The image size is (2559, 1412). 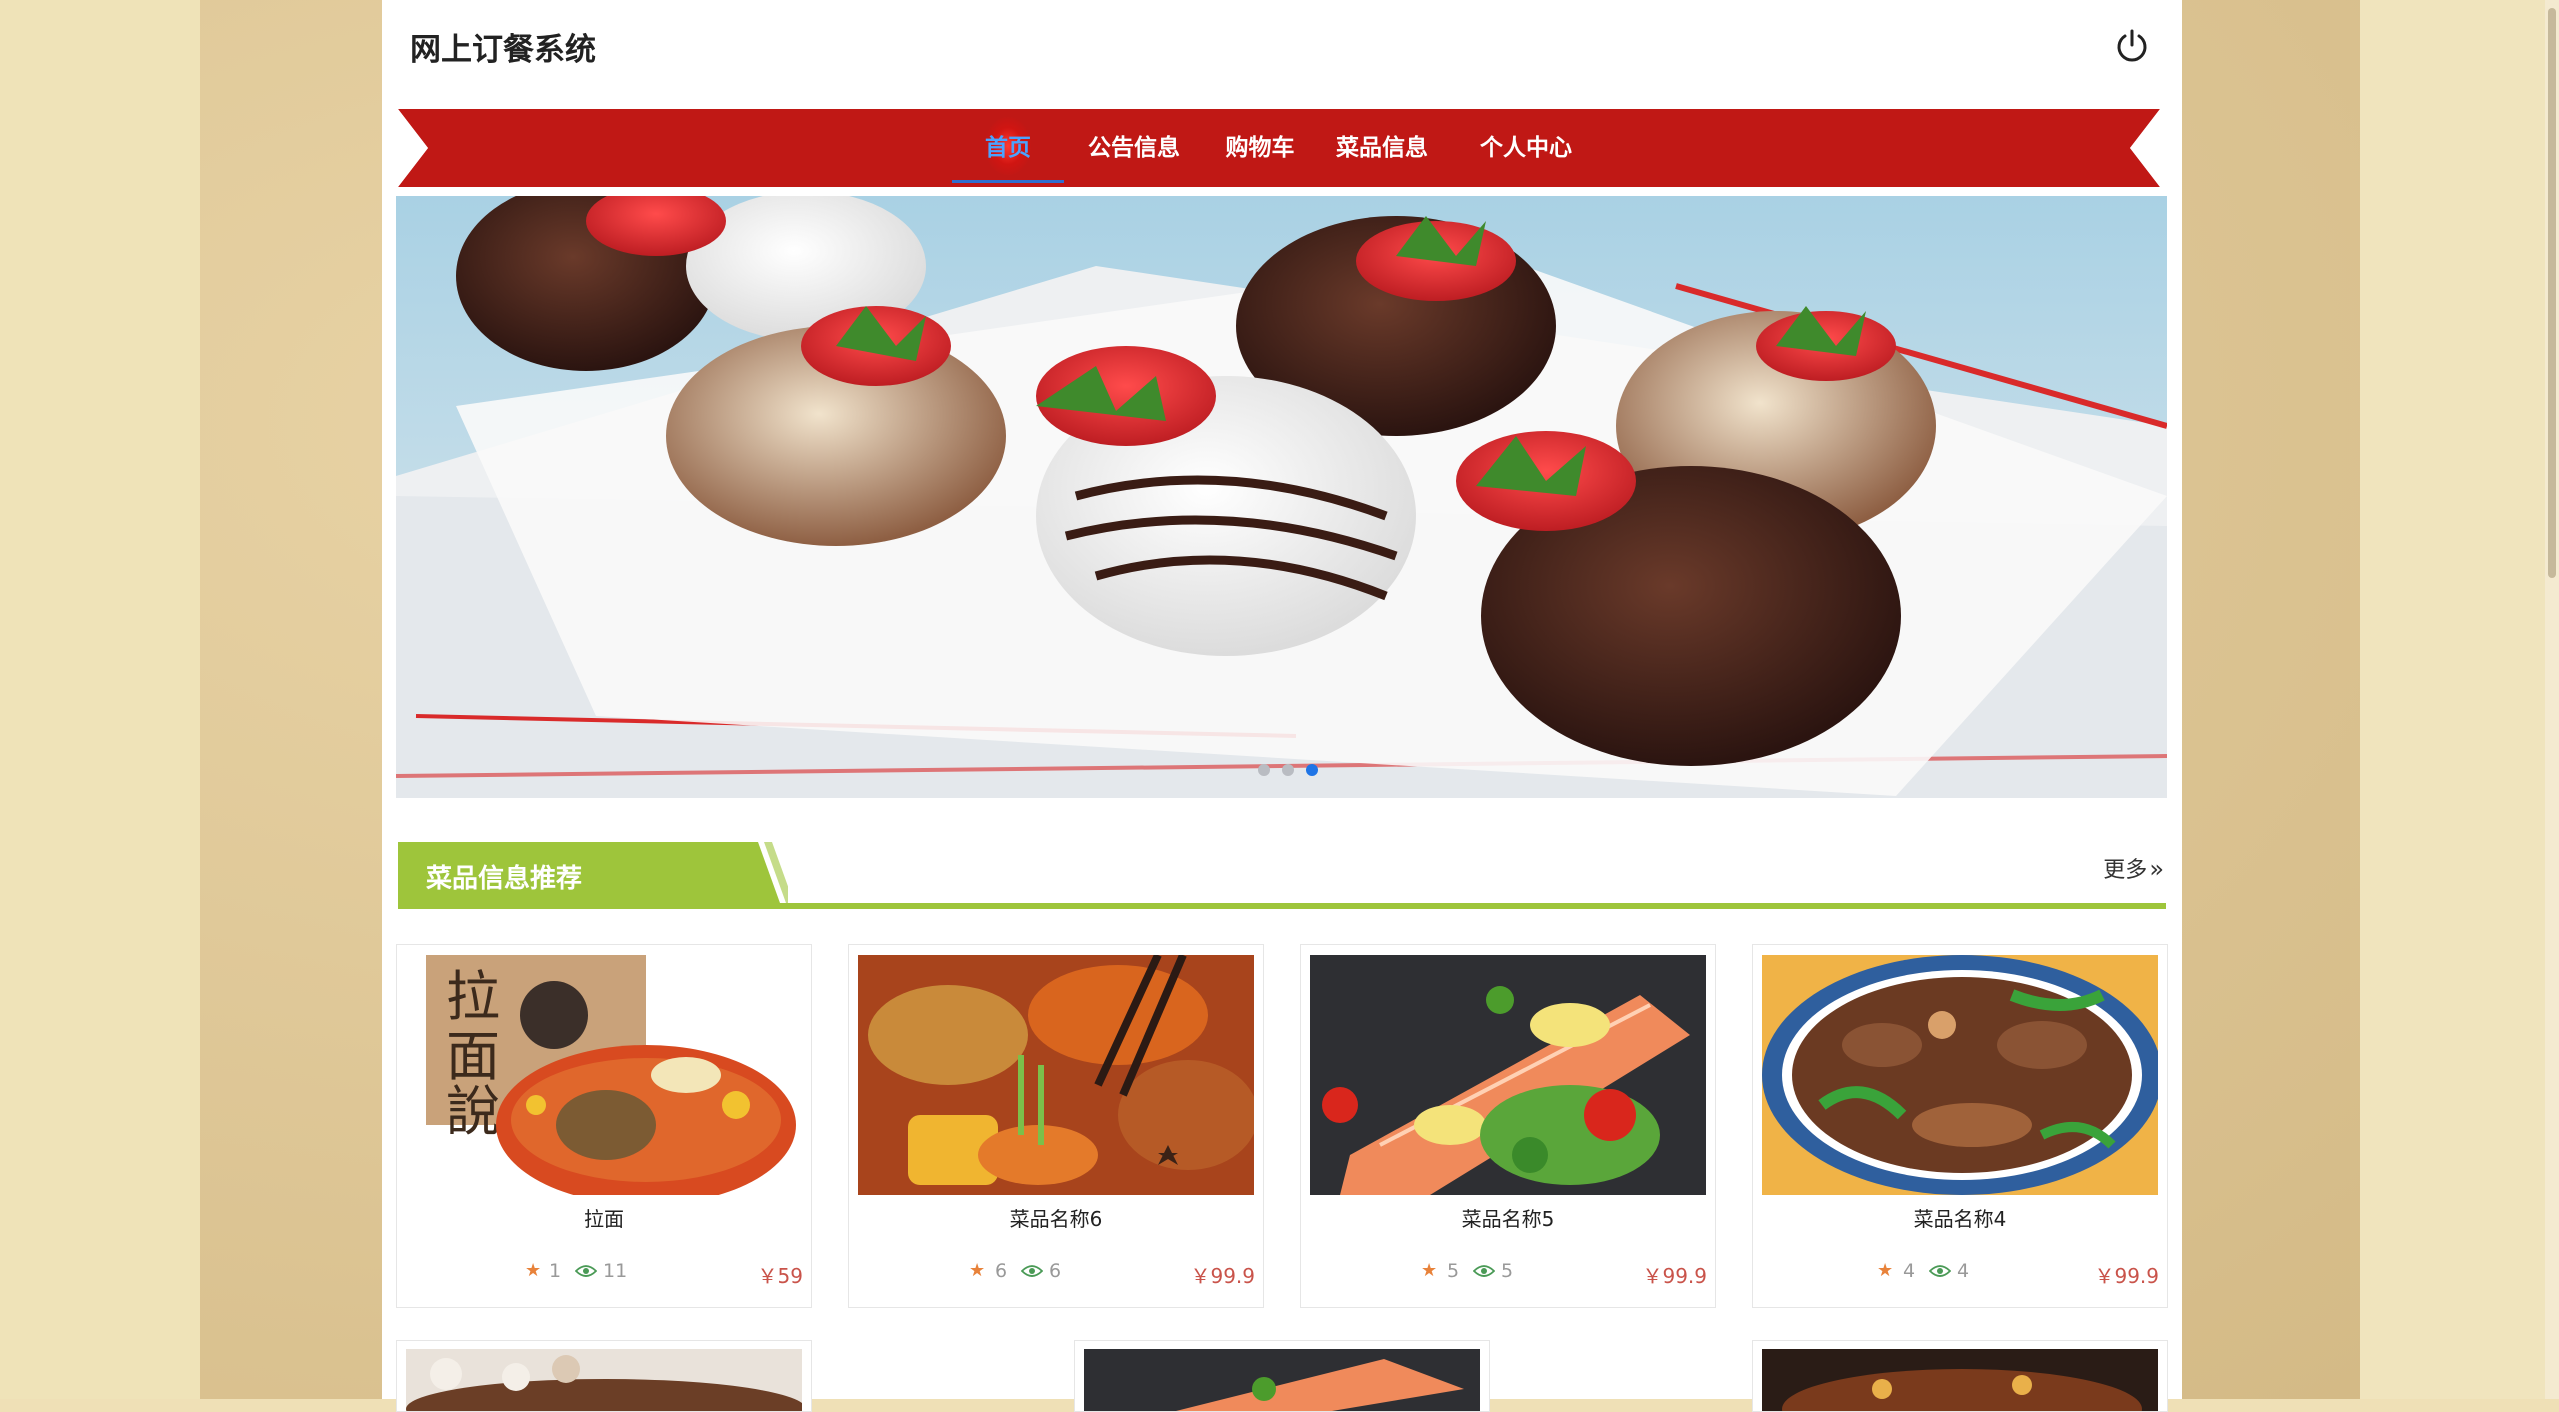 I want to click on product-stats: ★ 6 6 ￥99.9, so click(x=1056, y=1273).